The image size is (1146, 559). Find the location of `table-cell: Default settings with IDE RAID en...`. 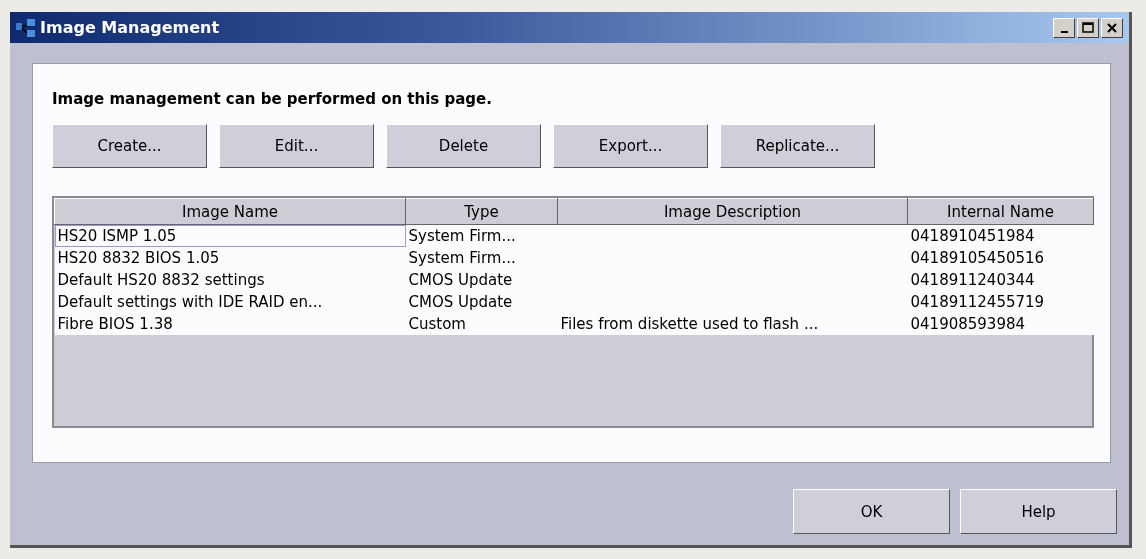

table-cell: Default settings with IDE RAID en... is located at coordinates (230, 301).